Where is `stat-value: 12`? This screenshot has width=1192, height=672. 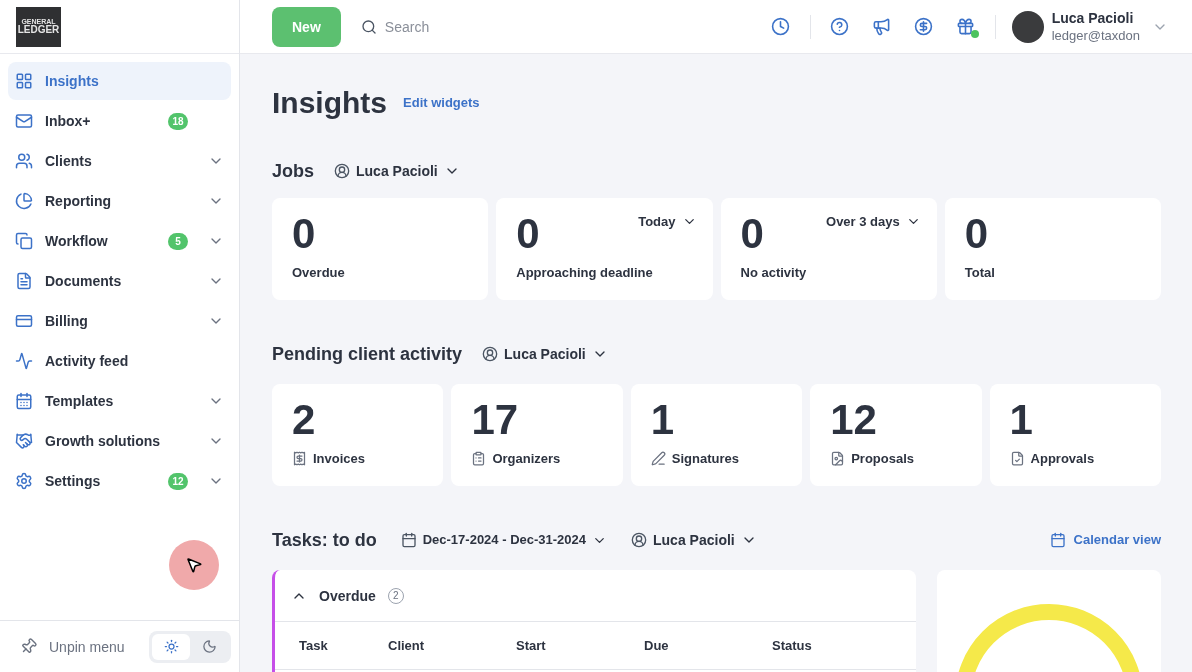 stat-value: 12 is located at coordinates (853, 420).